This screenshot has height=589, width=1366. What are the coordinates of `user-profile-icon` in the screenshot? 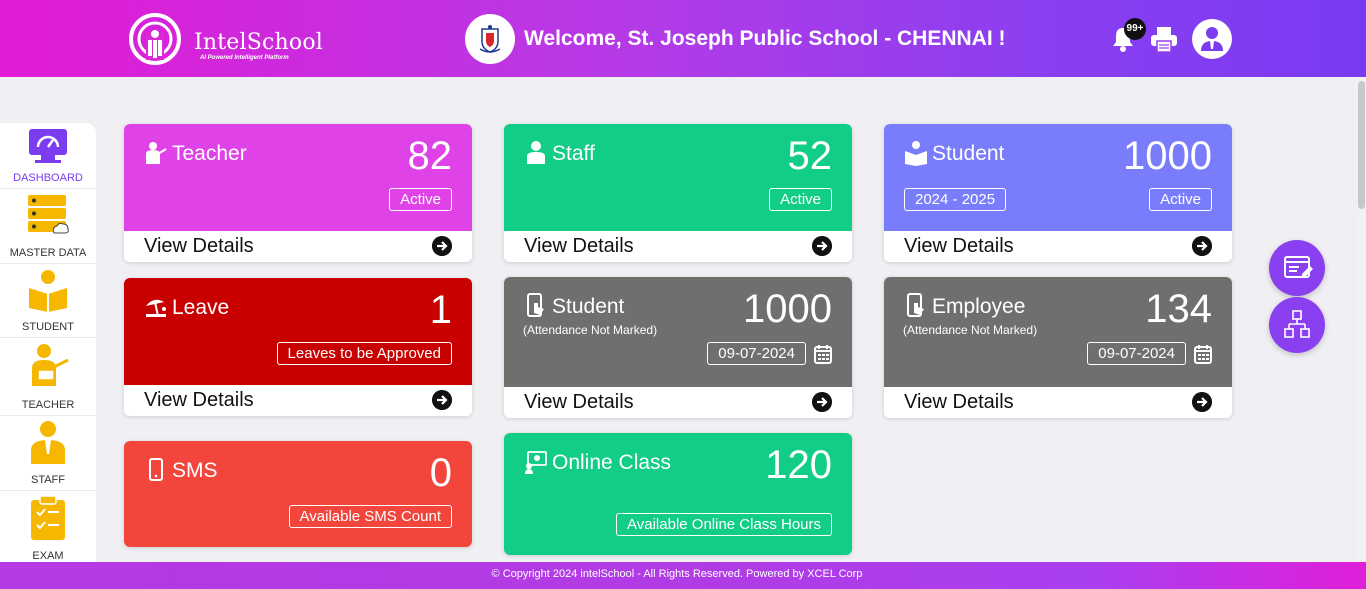 It's located at (1212, 39).